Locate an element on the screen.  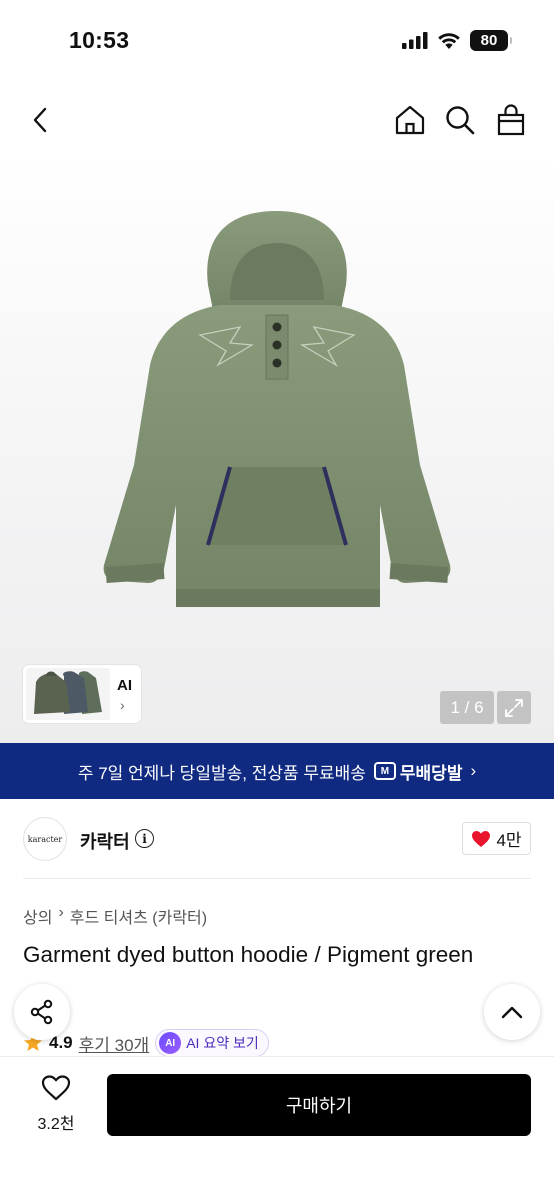
ai-summary-button: AI AI 요약 보기 is located at coordinates (212, 1043).